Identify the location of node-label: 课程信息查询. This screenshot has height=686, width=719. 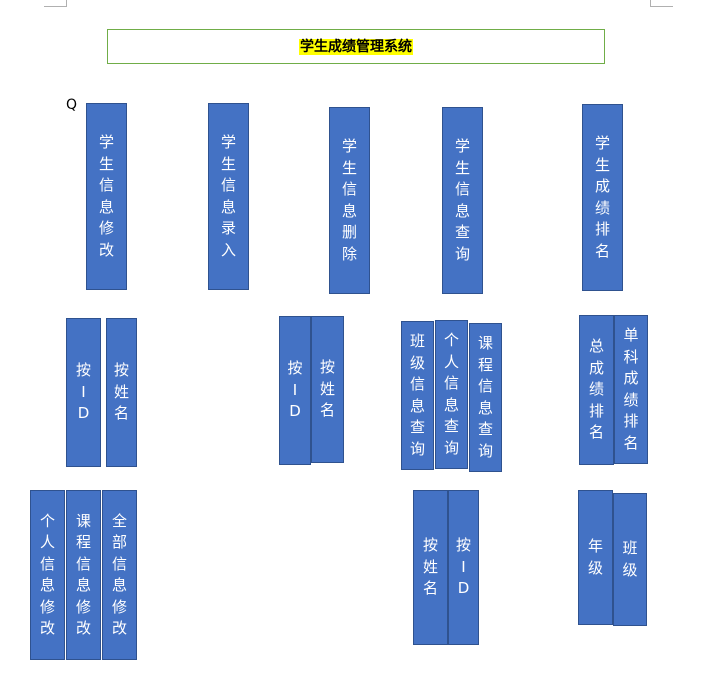
(486, 397).